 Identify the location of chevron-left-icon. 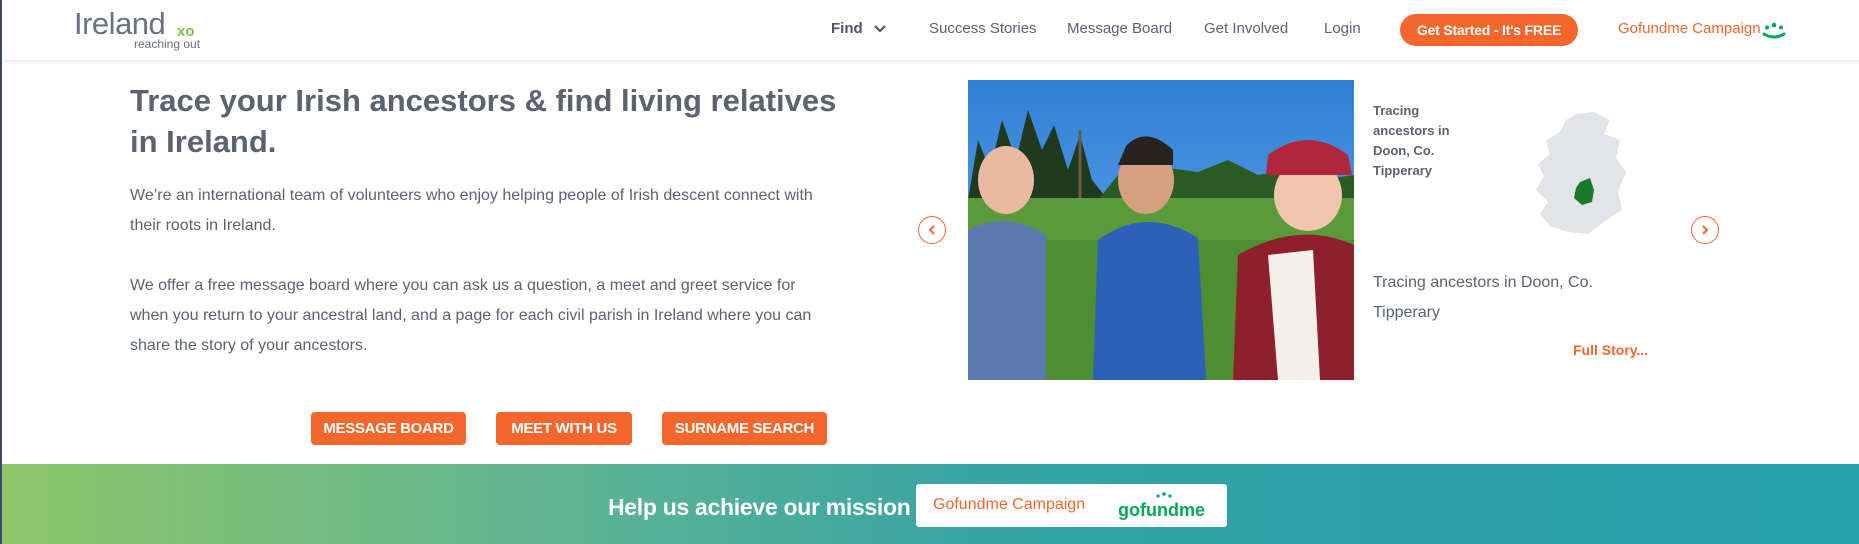
(931, 230).